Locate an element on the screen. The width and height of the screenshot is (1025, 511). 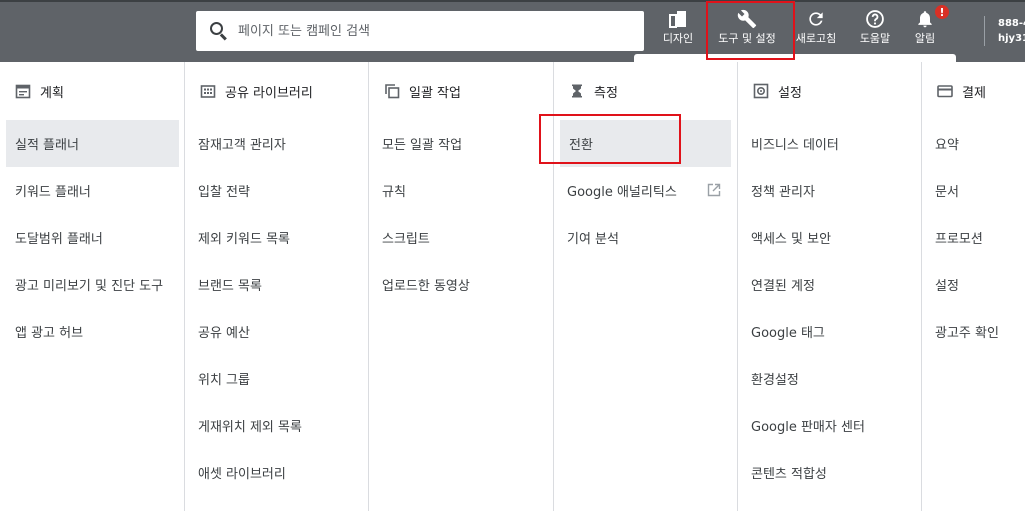
menu-item-brand-lists: 브랜드 목록 is located at coordinates (276, 284).